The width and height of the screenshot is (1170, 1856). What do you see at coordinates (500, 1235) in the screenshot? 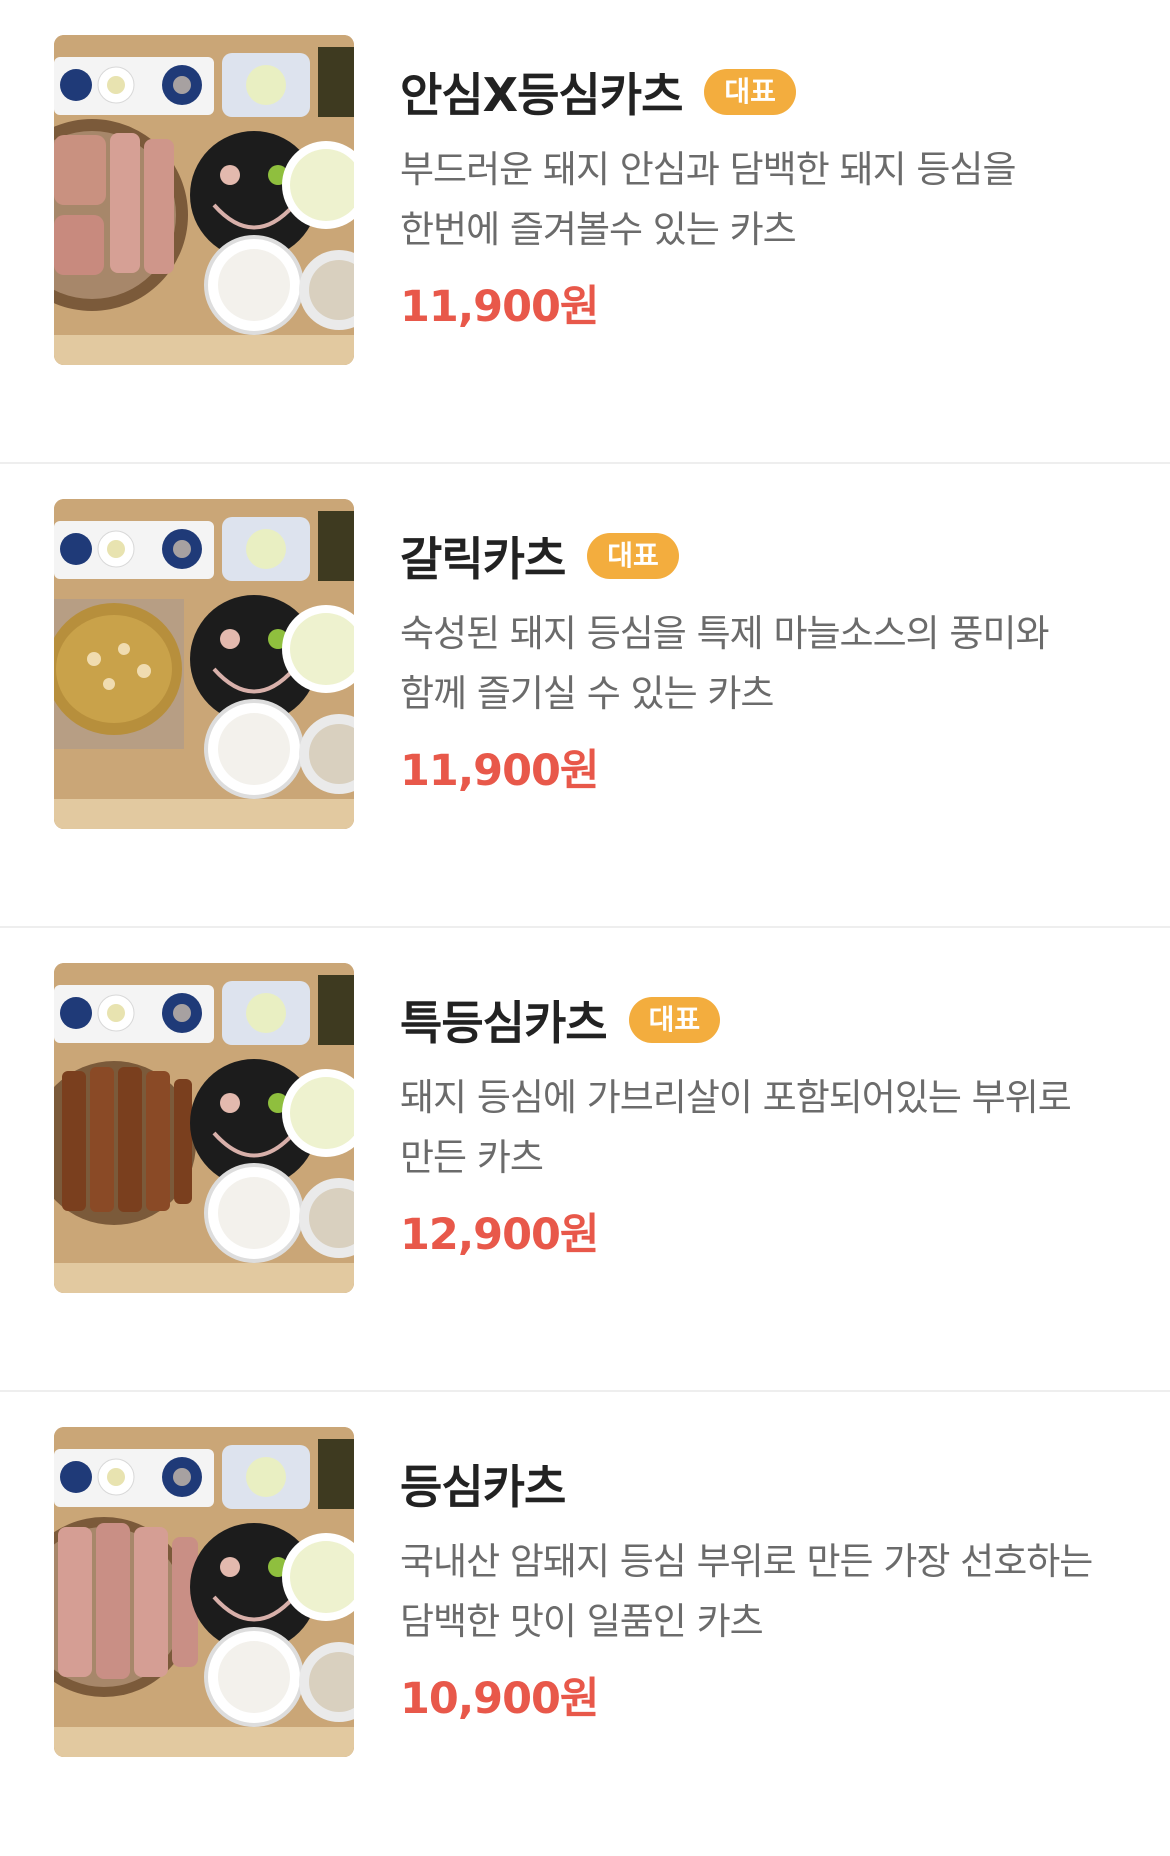
I see `menu-price: 12,900원` at bounding box center [500, 1235].